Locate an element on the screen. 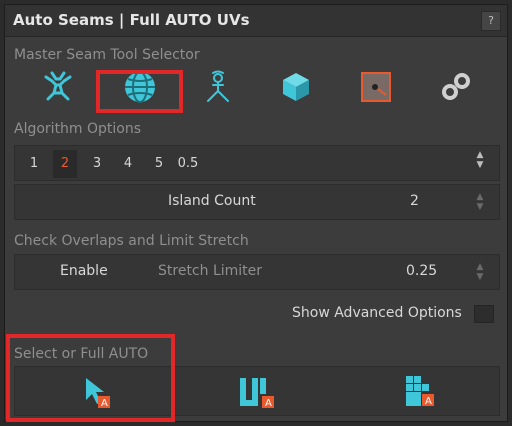  algorithm-tab-1: 1 is located at coordinates (34, 164).